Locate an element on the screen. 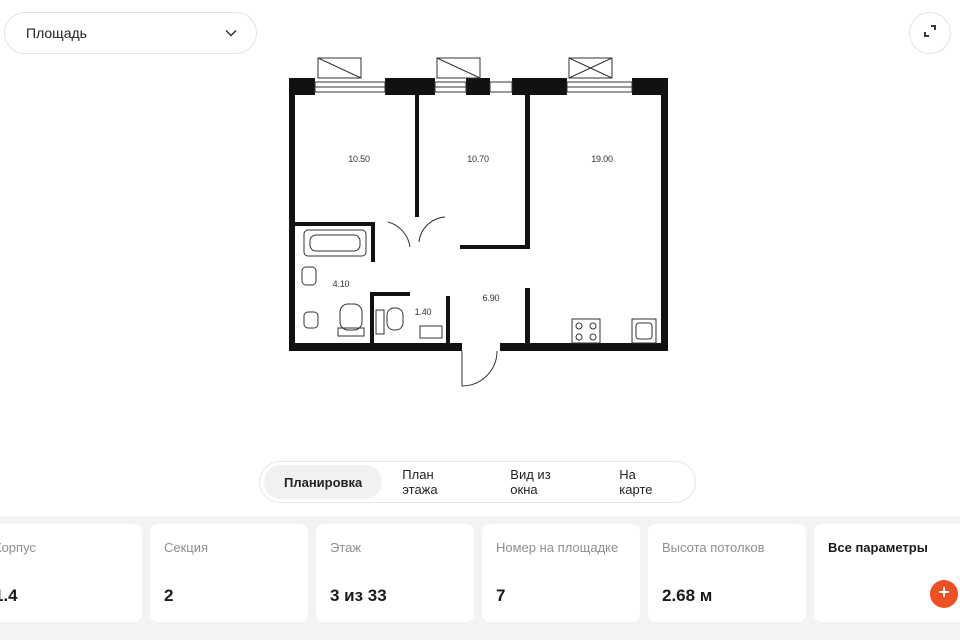 Image resolution: width=960 pixels, height=640 pixels. area-dropdown-label: Площадь is located at coordinates (56, 33).